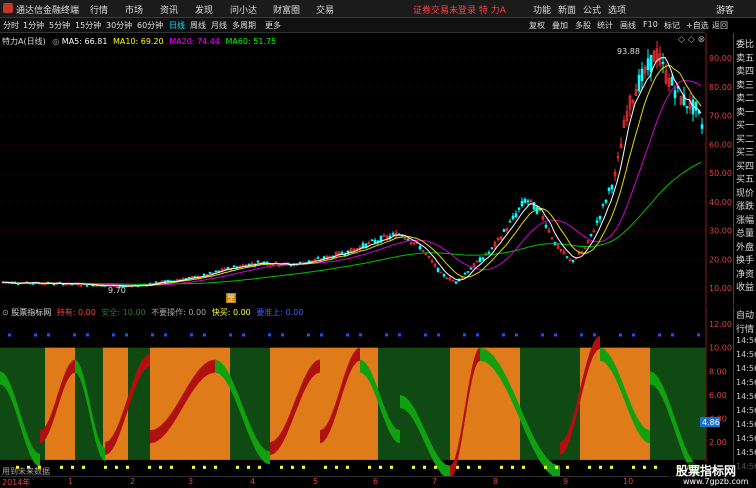  Describe the element at coordinates (11, 25) in the screenshot. I see `tab-intraday: 分时` at that location.